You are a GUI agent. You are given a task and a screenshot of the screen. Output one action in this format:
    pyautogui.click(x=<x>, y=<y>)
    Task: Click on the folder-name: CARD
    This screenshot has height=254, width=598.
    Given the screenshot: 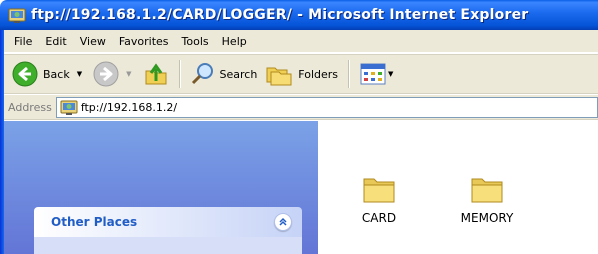 What is the action you would take?
    pyautogui.click(x=379, y=218)
    